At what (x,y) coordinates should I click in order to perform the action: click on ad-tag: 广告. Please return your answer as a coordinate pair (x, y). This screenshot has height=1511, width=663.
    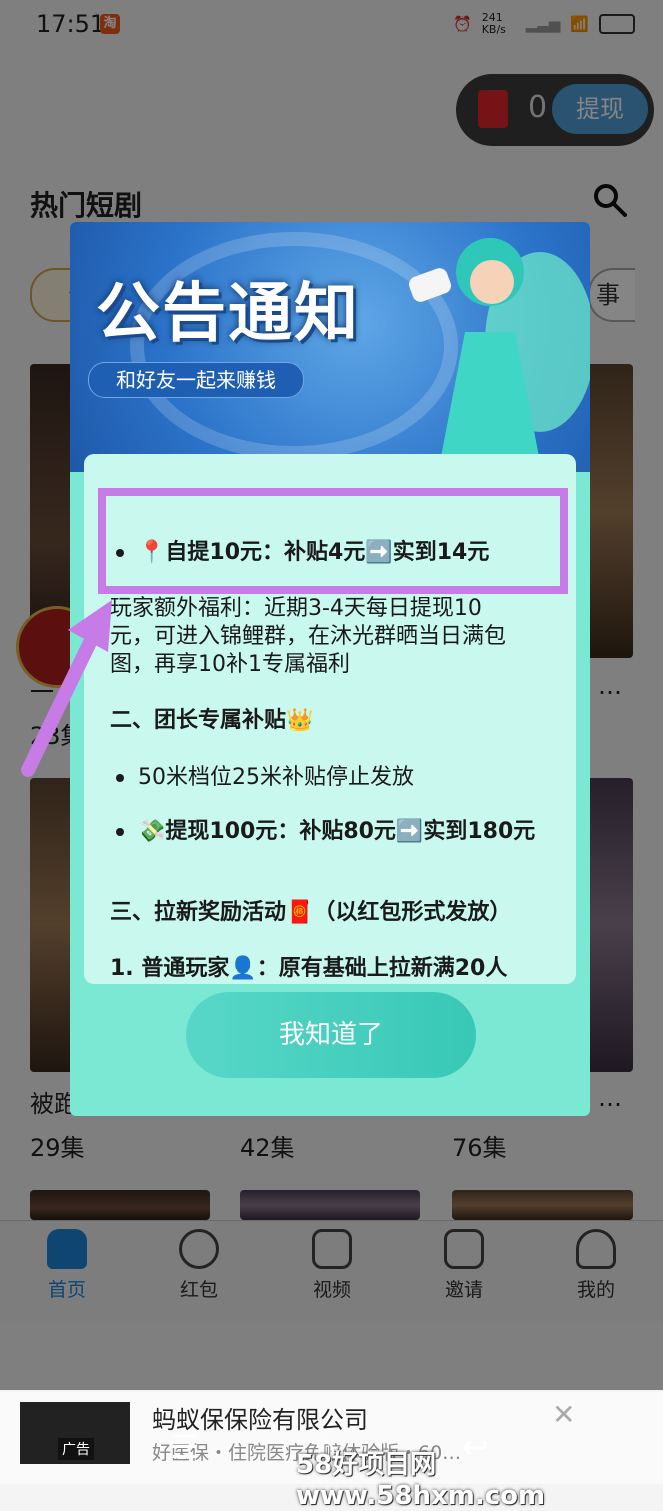
    Looking at the image, I should click on (76, 1449).